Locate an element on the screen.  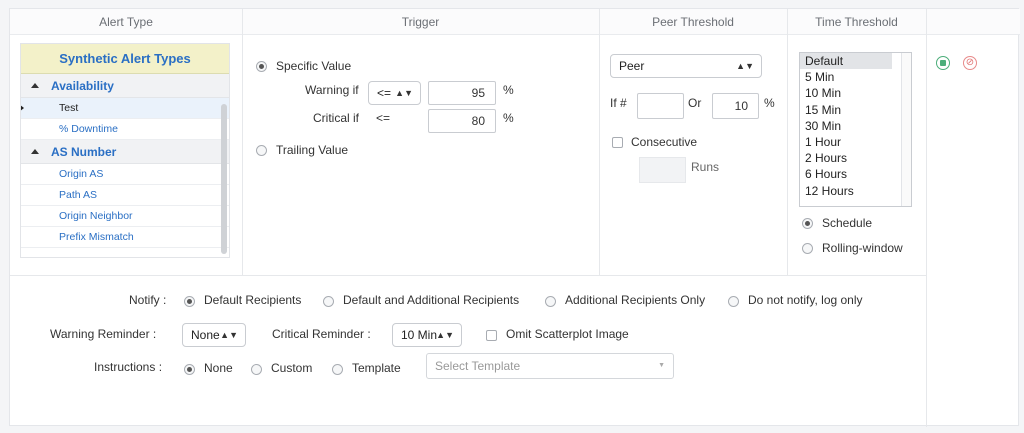
critical-reminder-label: Critical Reminder : is located at coordinates (321, 334).